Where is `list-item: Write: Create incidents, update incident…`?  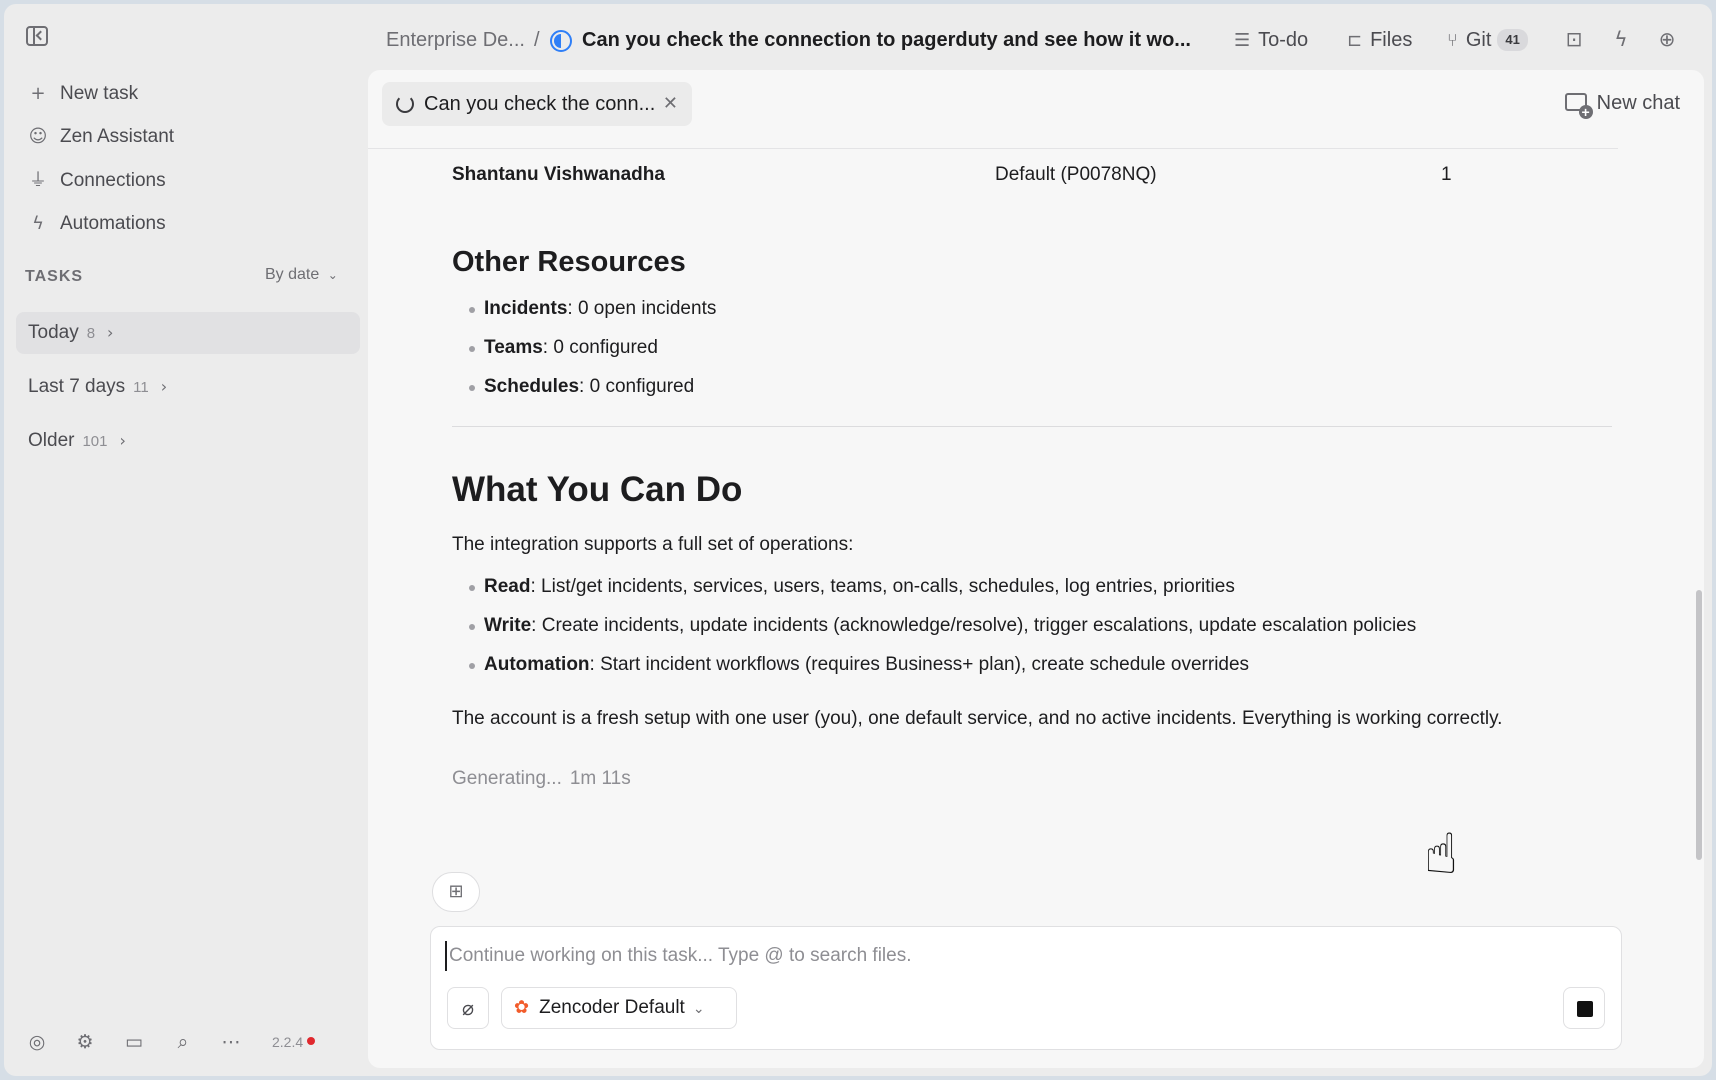
list-item: Write: Create incidents, update incident… is located at coordinates (934, 626).